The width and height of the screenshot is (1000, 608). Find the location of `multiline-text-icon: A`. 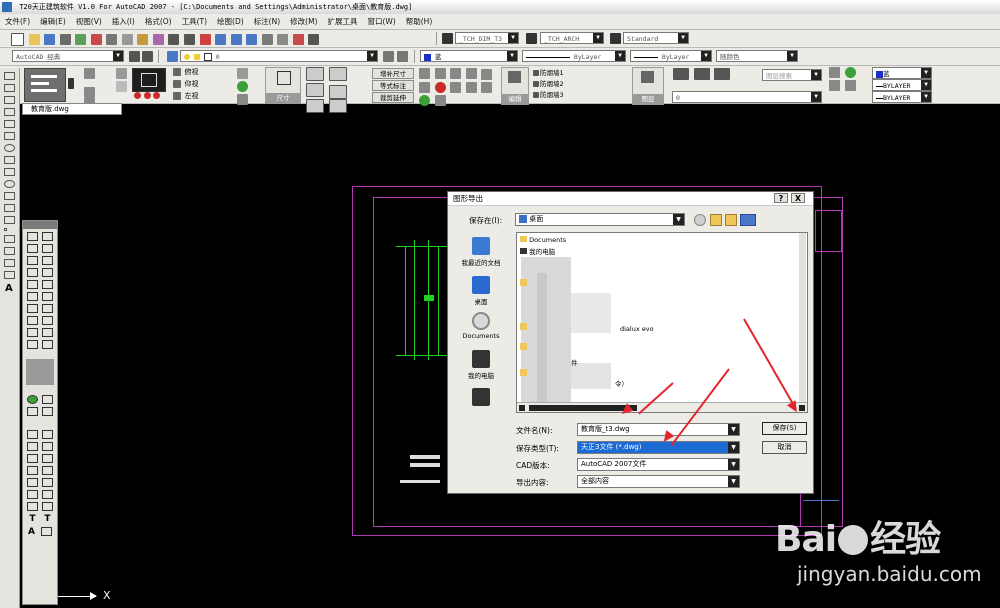

multiline-text-icon: A is located at coordinates (12, 288).